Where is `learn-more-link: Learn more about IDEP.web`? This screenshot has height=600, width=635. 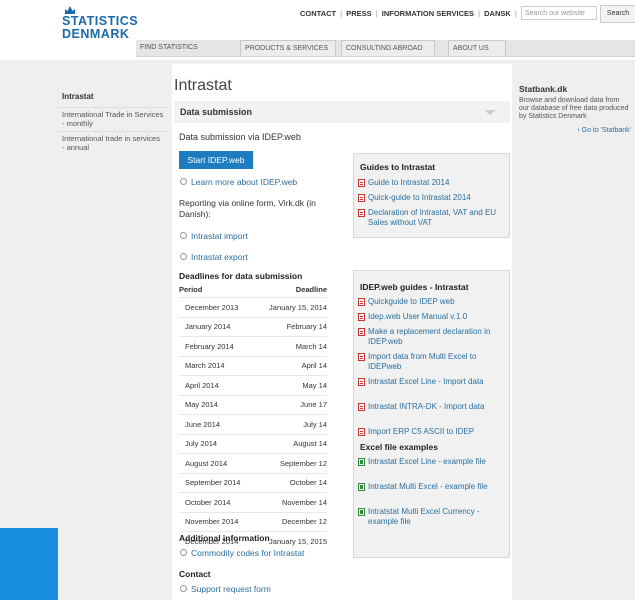
learn-more-link: Learn more about IDEP.web is located at coordinates (238, 182).